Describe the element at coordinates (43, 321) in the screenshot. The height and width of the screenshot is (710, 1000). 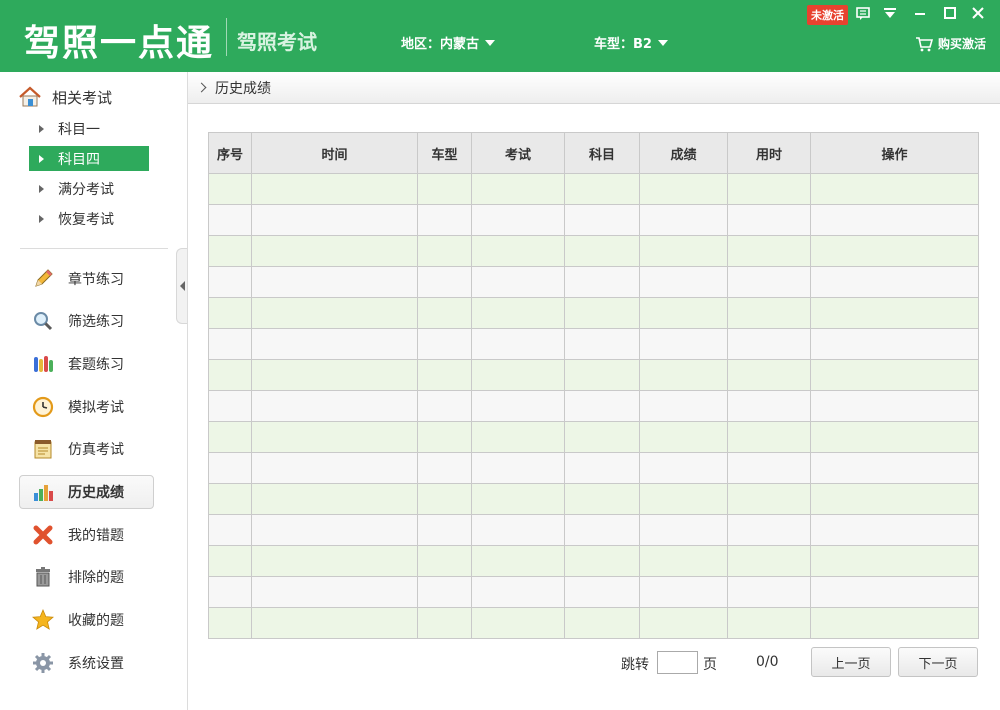
I see `magnifier-icon` at that location.